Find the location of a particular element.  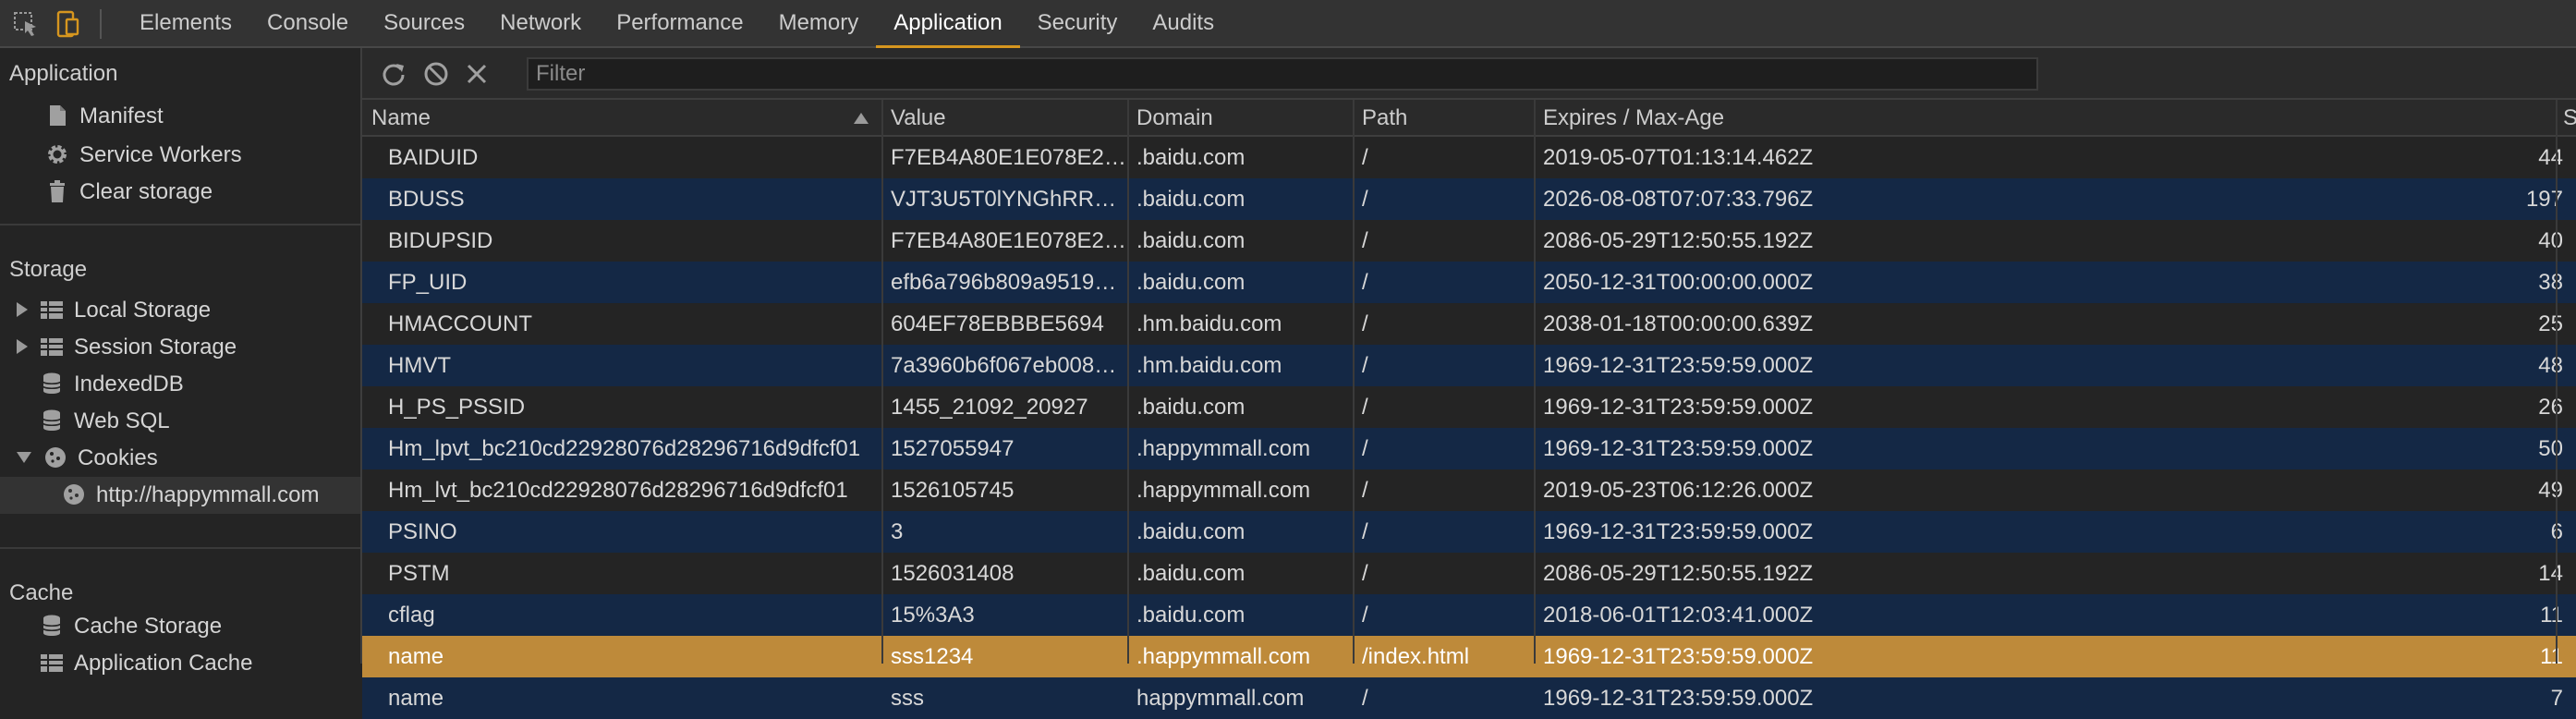

cell-size: 197 is located at coordinates (2544, 199).